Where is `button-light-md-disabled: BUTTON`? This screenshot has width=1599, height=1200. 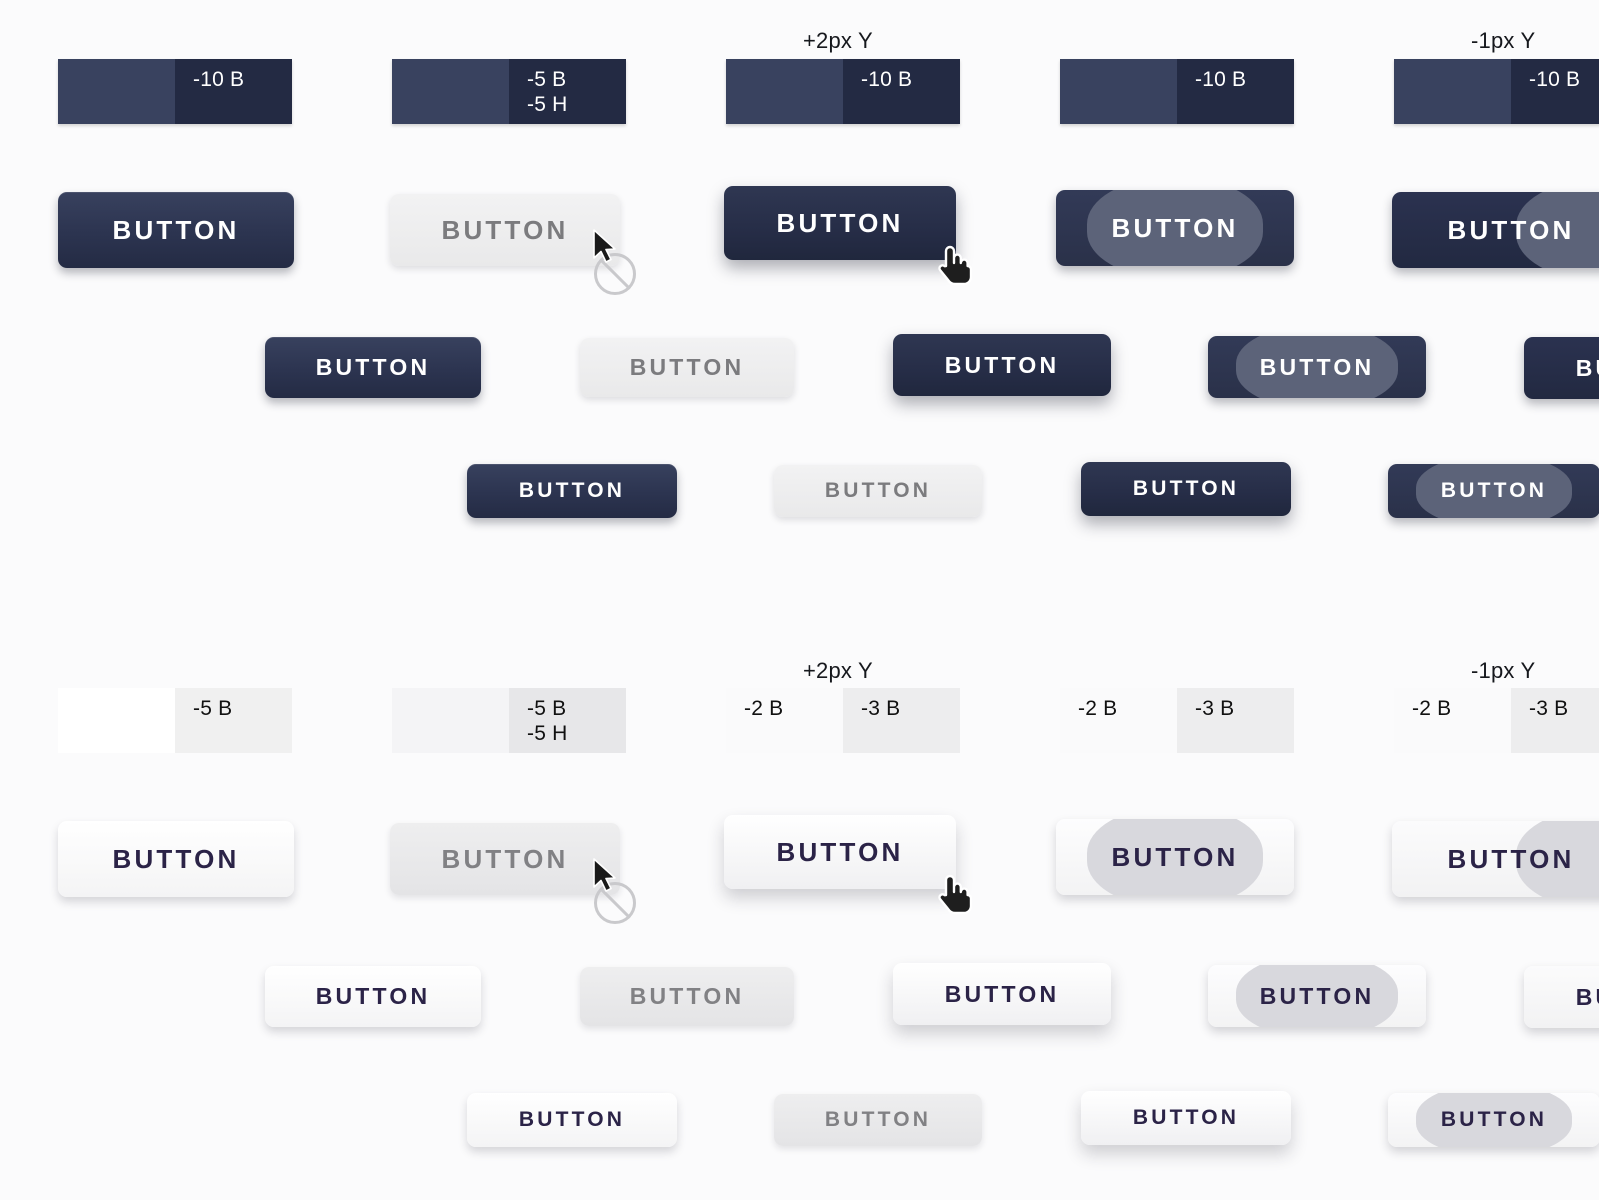 button-light-md-disabled: BUTTON is located at coordinates (878, 1120).